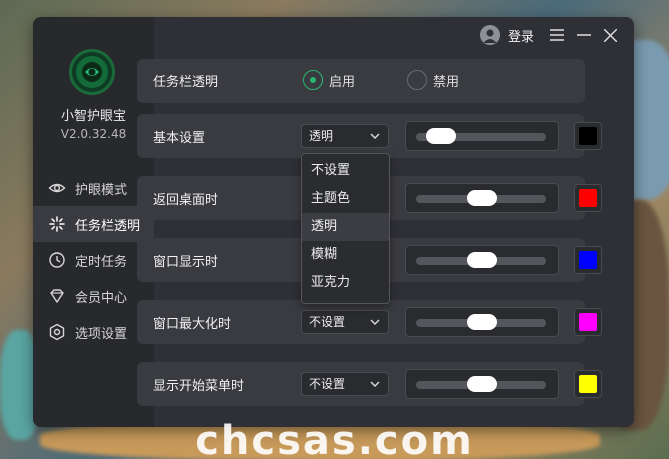 The width and height of the screenshot is (669, 459). What do you see at coordinates (179, 138) in the screenshot?
I see `row-label: 基本设置` at bounding box center [179, 138].